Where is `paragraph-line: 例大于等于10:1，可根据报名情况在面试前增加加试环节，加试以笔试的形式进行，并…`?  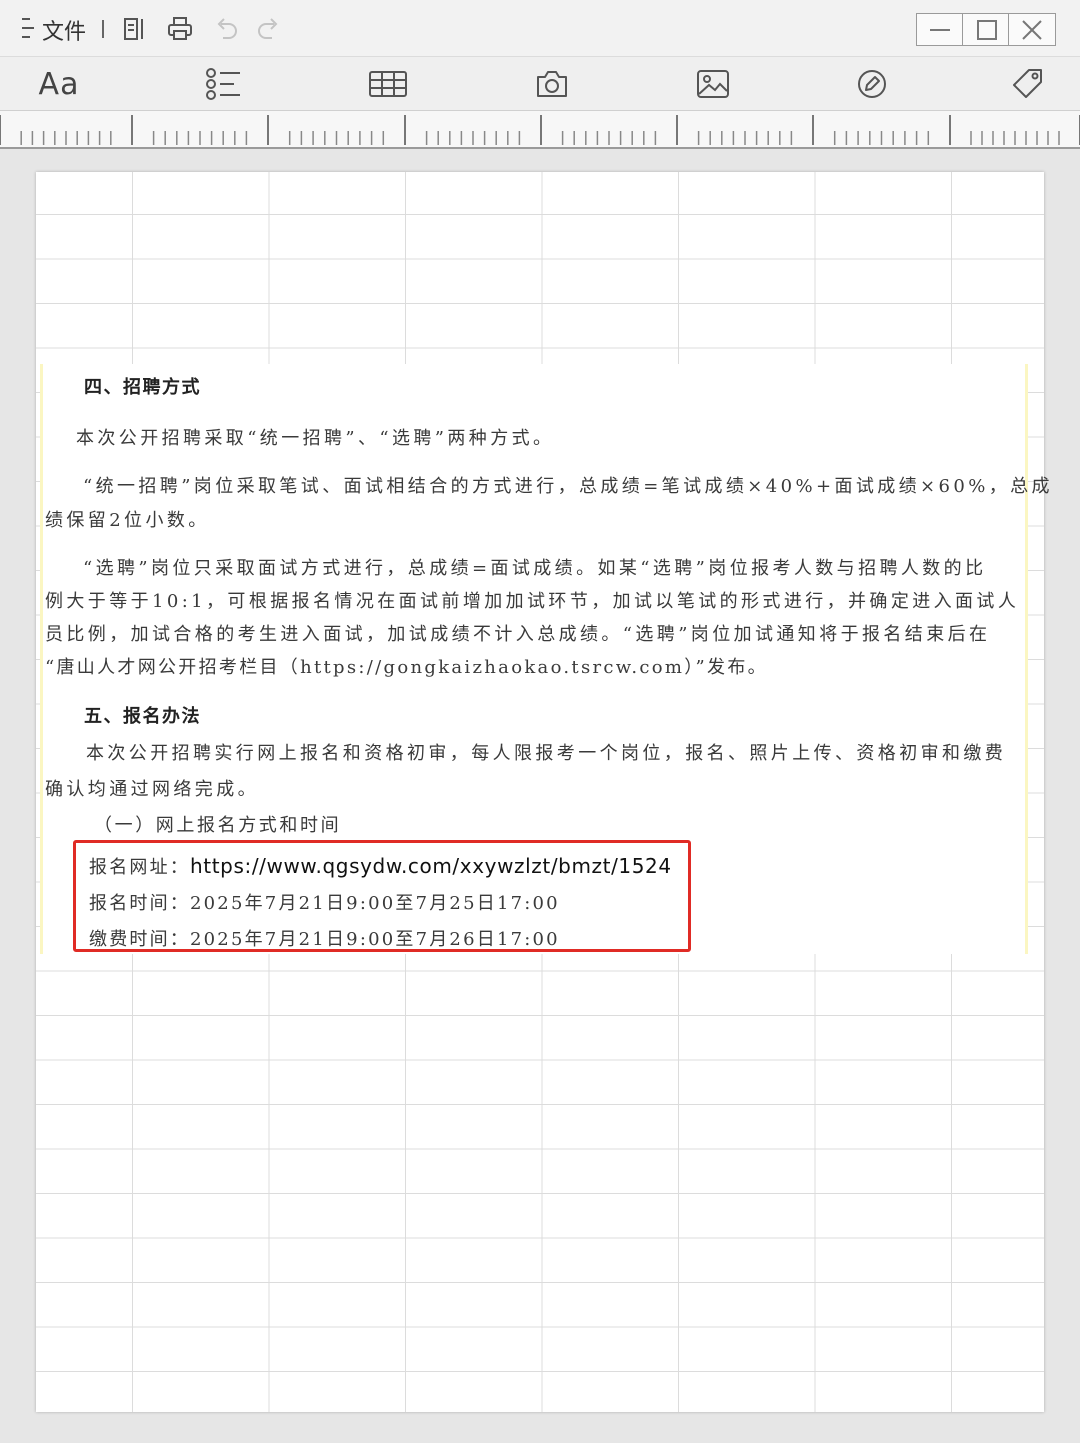
paragraph-line: 例大于等于10:1，可根据报名情况在面试前增加加试环节，加试以笔试的形式进行，并… is located at coordinates (532, 601).